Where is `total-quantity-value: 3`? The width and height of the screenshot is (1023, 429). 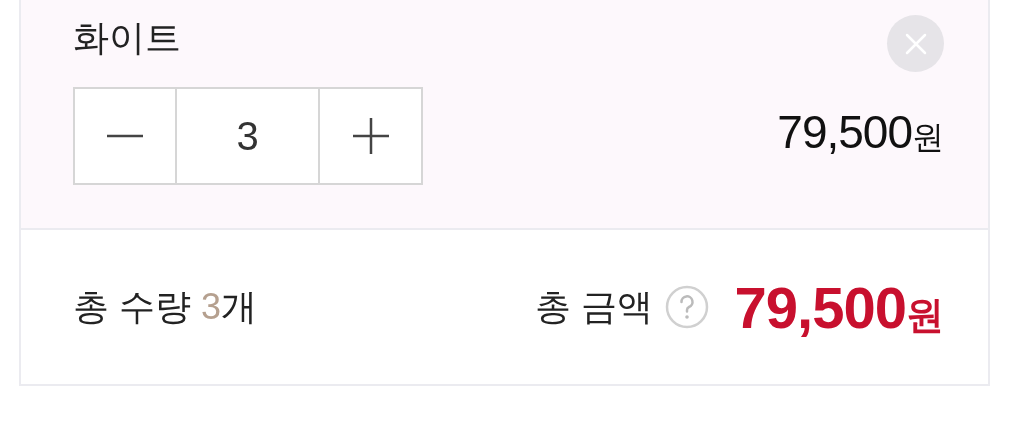
total-quantity-value: 3 is located at coordinates (211, 307).